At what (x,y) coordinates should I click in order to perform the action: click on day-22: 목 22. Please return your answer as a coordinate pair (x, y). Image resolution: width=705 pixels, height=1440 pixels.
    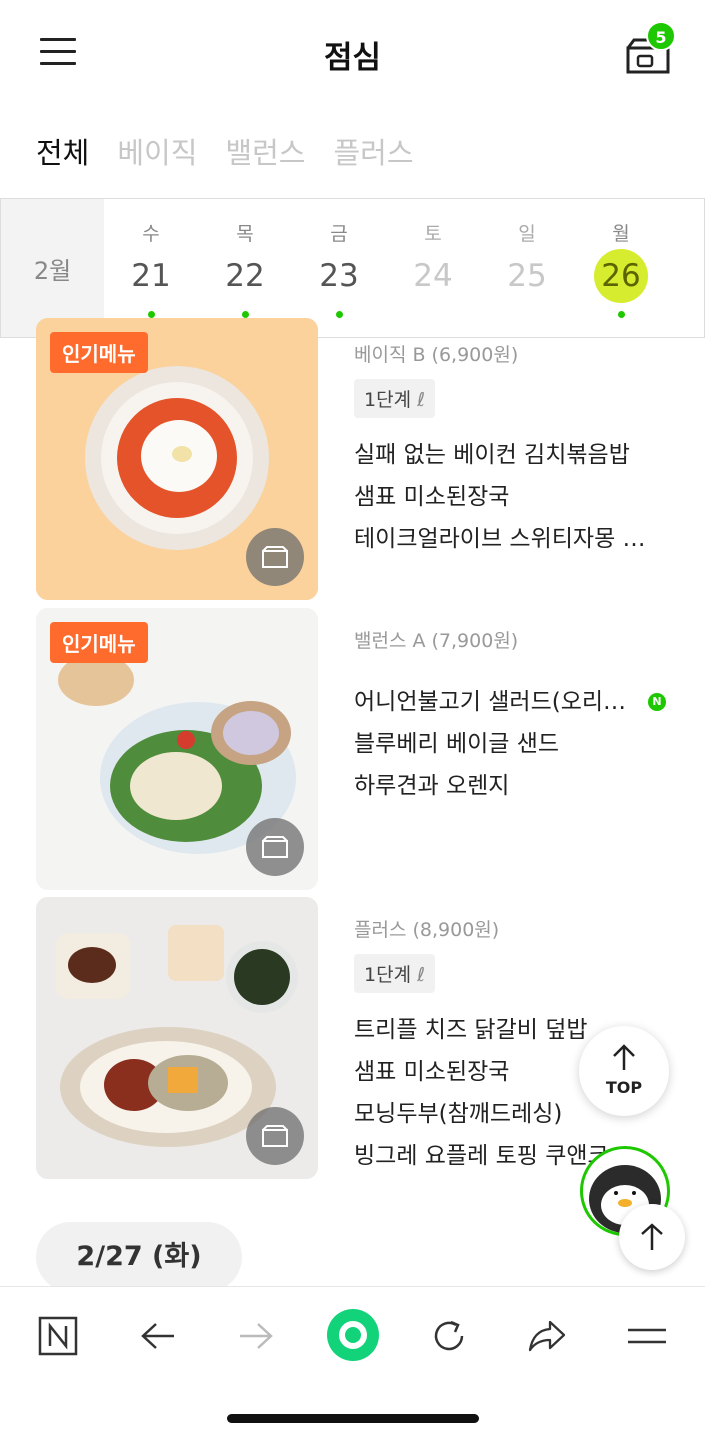
    Looking at the image, I should click on (245, 268).